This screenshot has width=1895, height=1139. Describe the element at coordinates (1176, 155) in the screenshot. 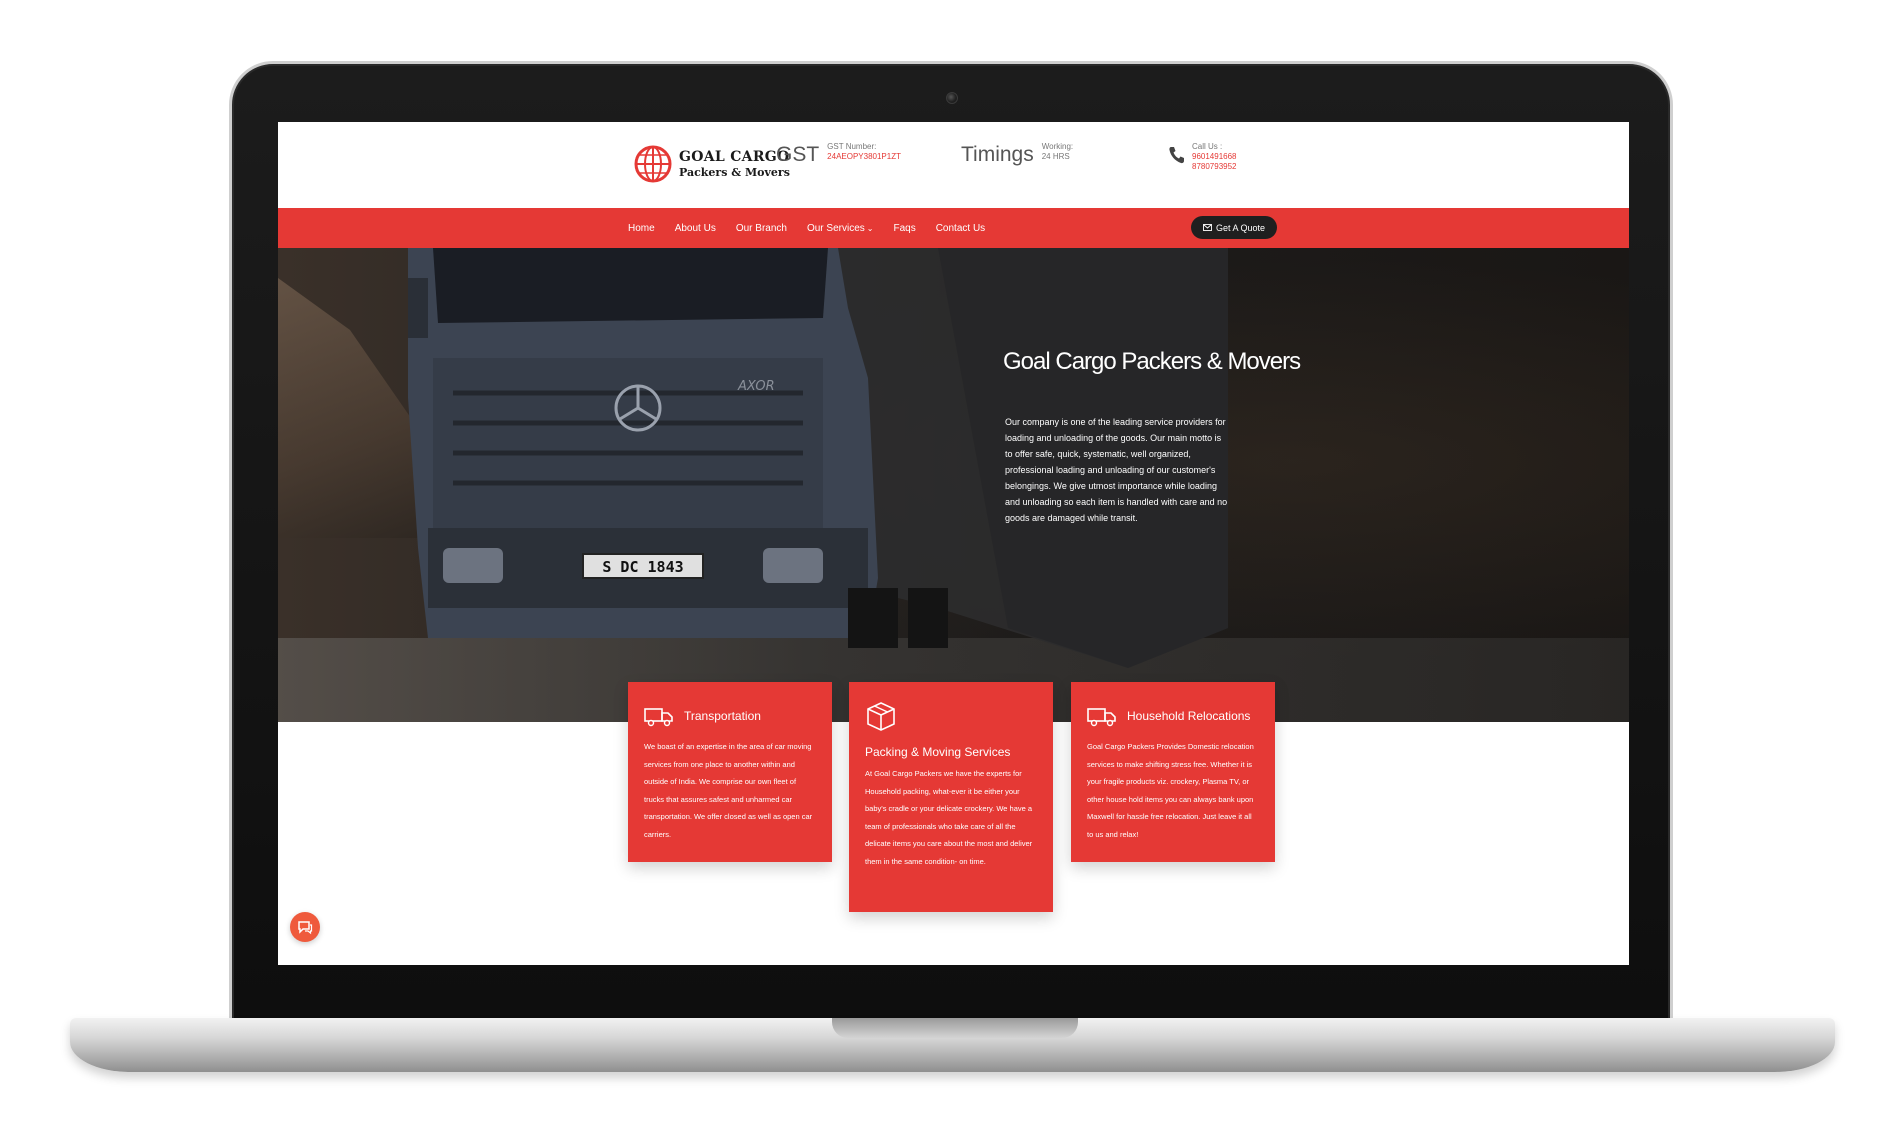

I see `phone-icon` at that location.